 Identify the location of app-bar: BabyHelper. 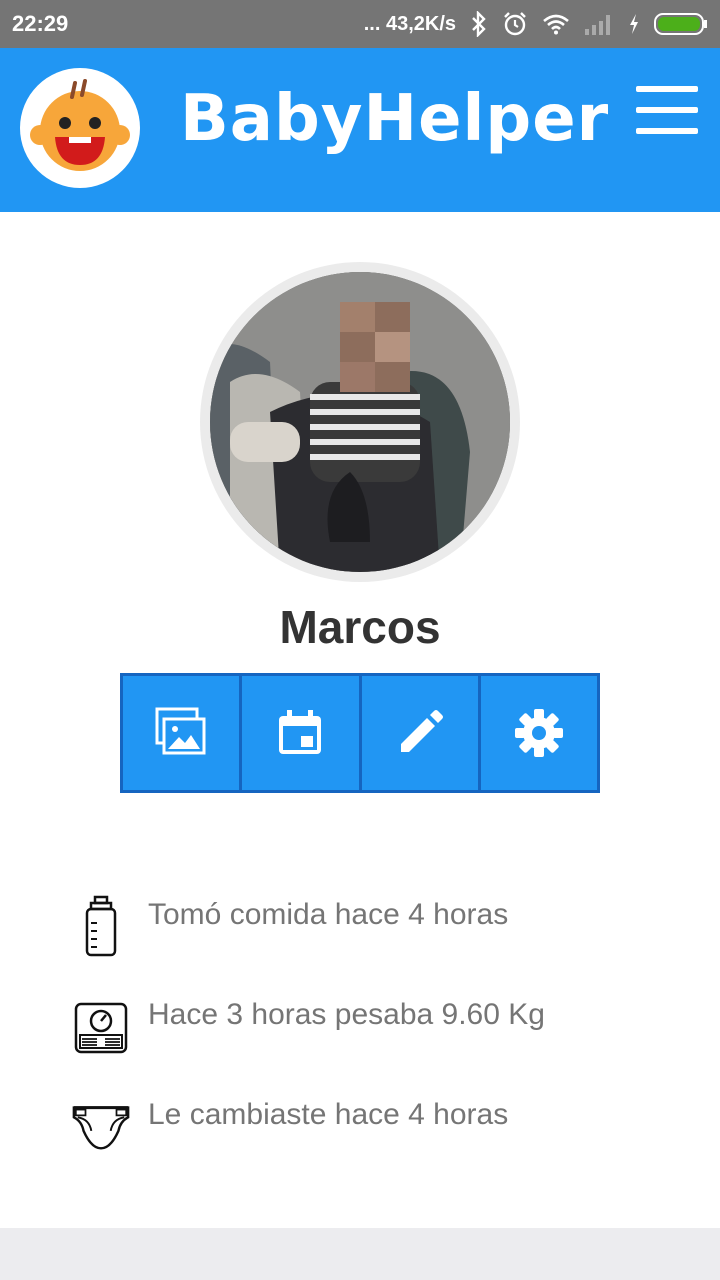
(360, 130).